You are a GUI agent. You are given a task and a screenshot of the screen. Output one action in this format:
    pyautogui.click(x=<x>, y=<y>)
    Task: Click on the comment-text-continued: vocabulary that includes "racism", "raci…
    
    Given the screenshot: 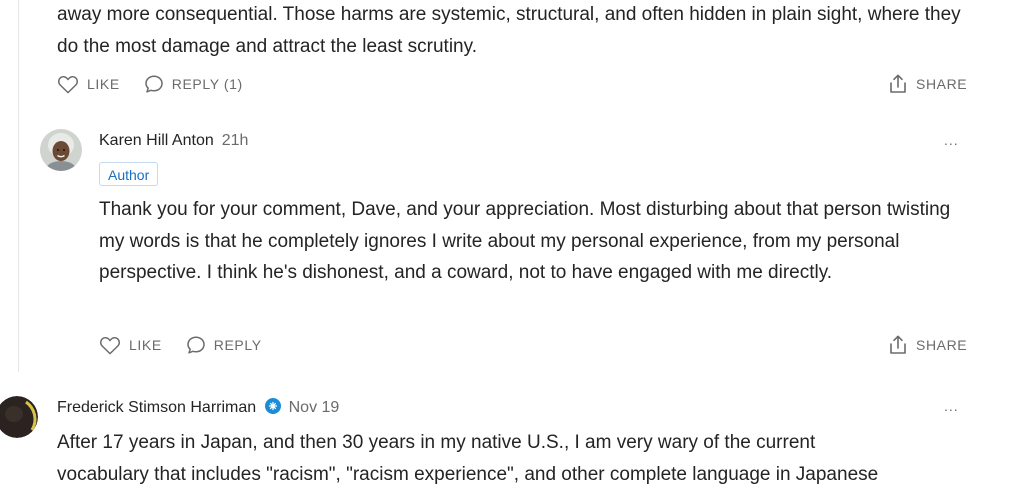 What is the action you would take?
    pyautogui.click(x=468, y=474)
    